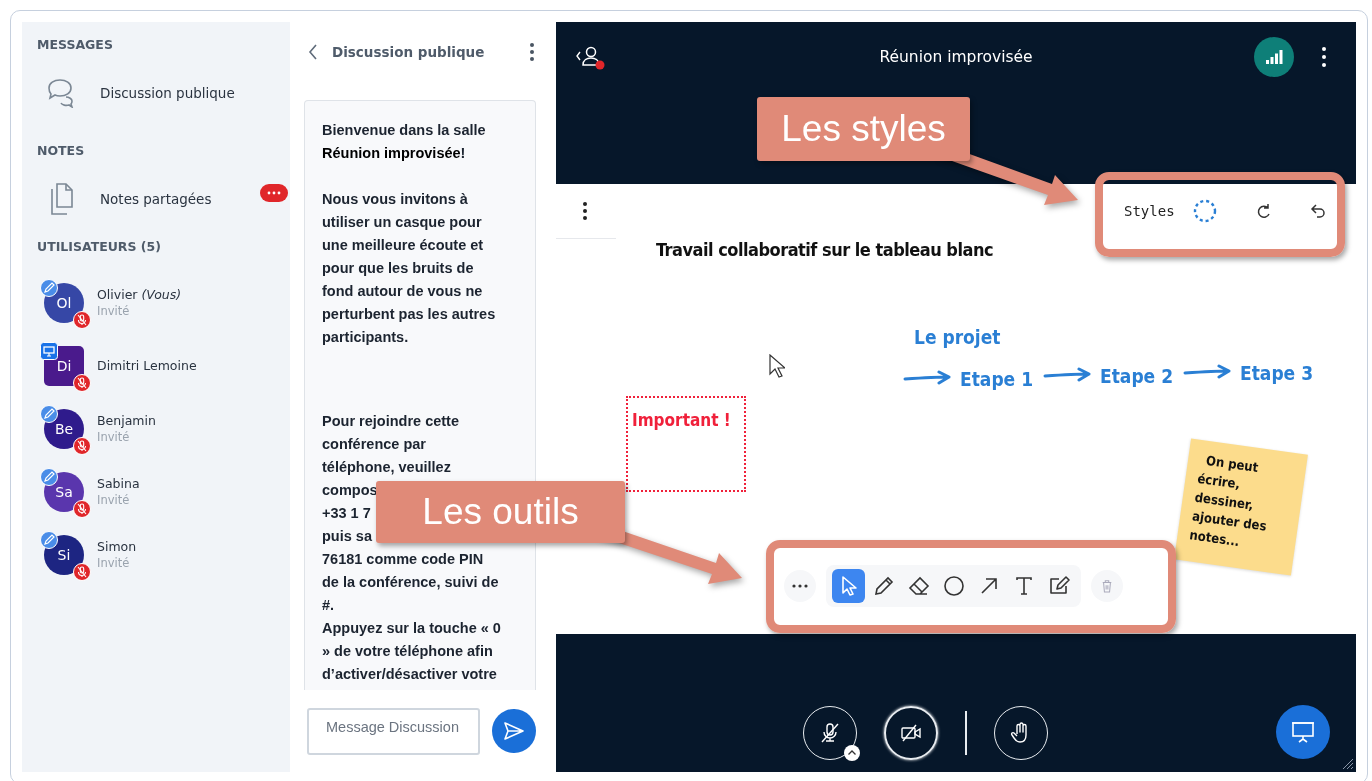 Image resolution: width=1372 pixels, height=781 pixels. I want to click on step-label: Etape 3, so click(1277, 373).